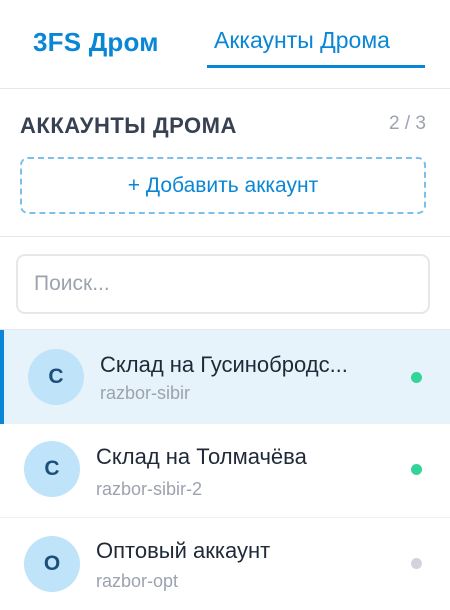 The image size is (450, 610). Describe the element at coordinates (52, 564) in the screenshot. I see `avatar: О` at that location.